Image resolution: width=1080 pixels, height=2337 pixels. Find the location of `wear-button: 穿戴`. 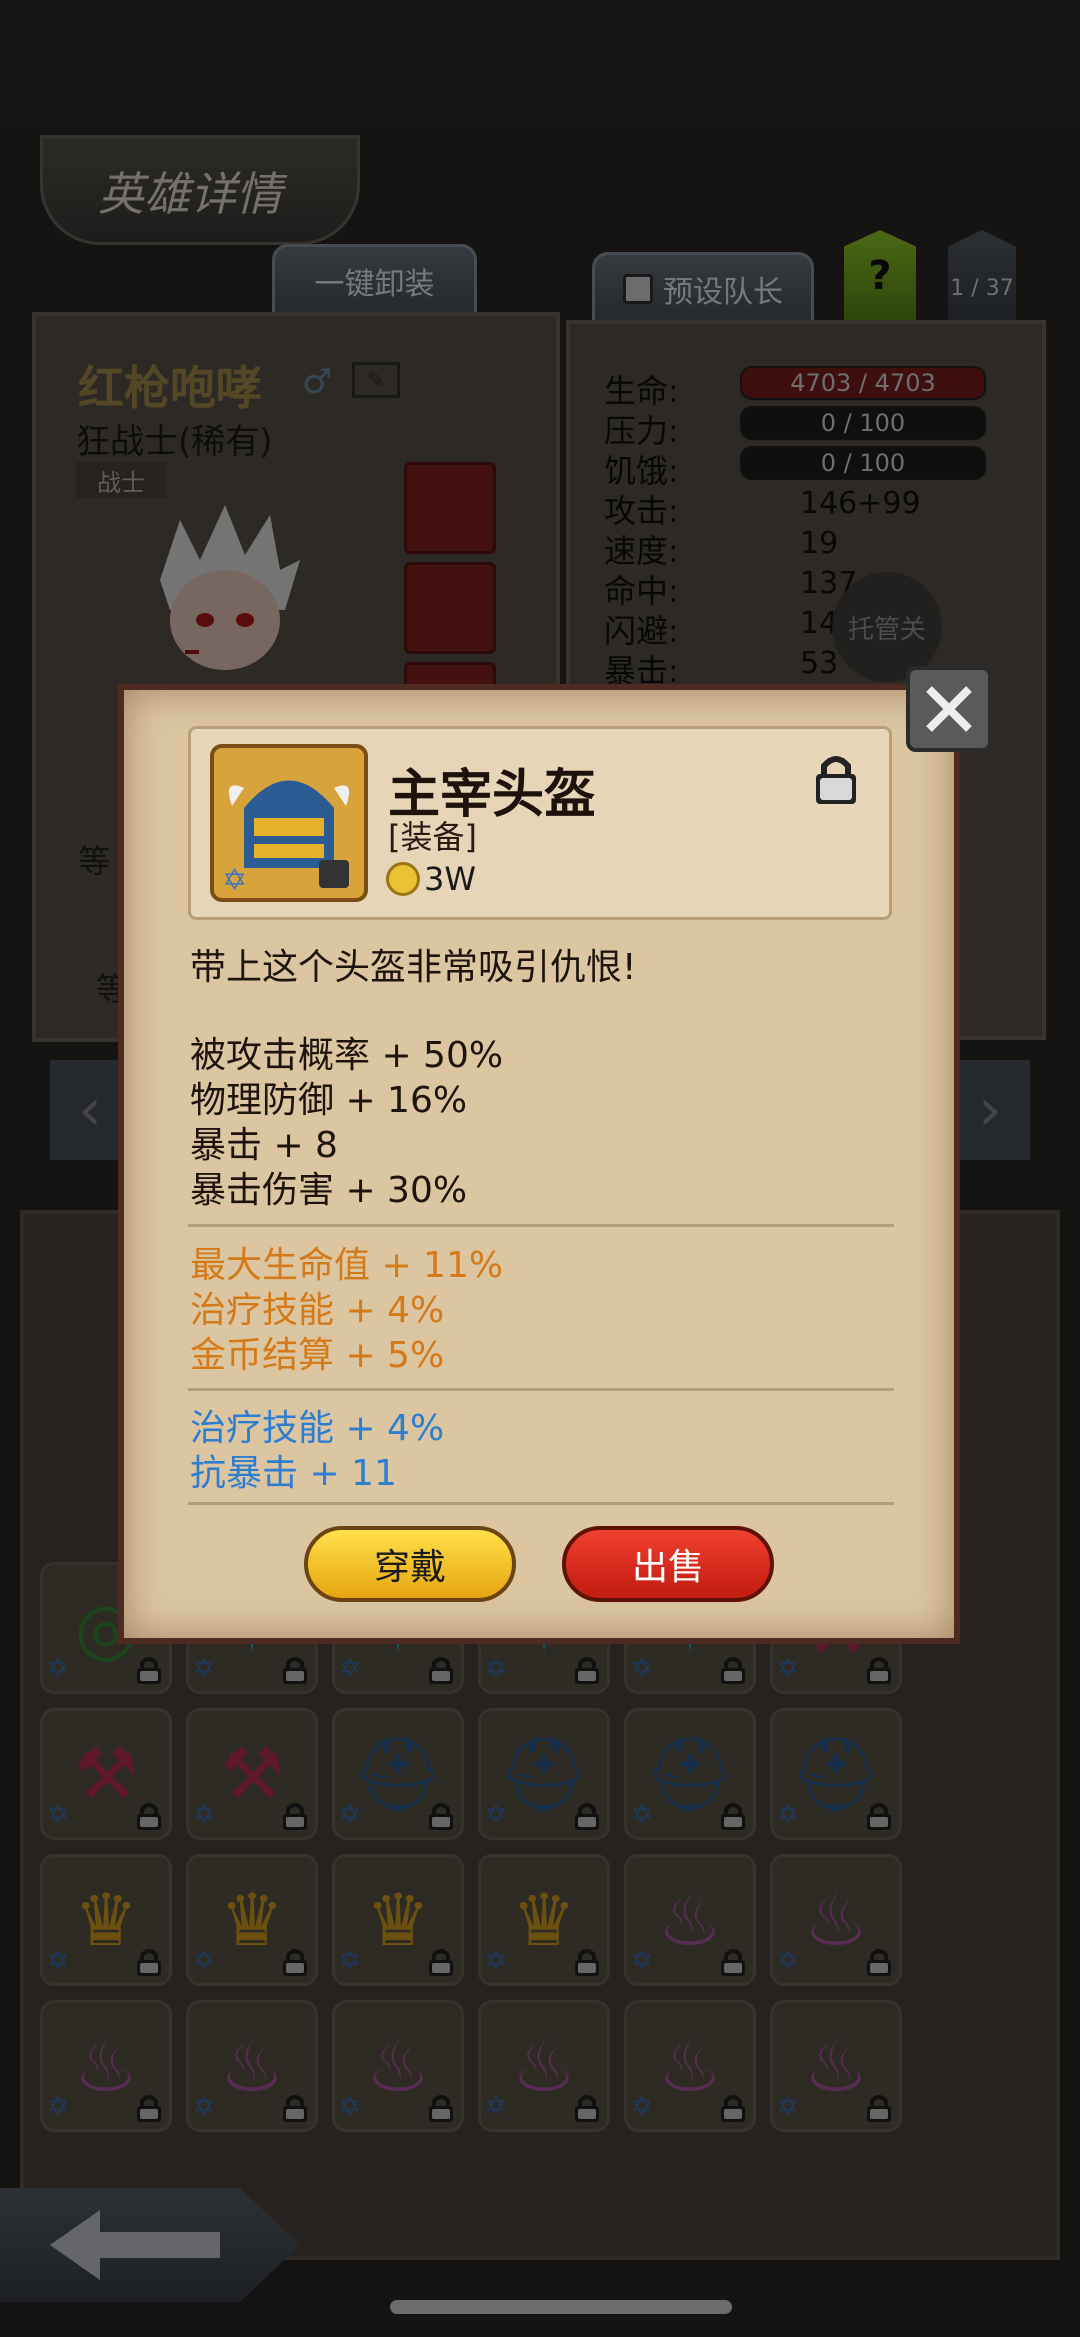

wear-button: 穿戴 is located at coordinates (410, 1564).